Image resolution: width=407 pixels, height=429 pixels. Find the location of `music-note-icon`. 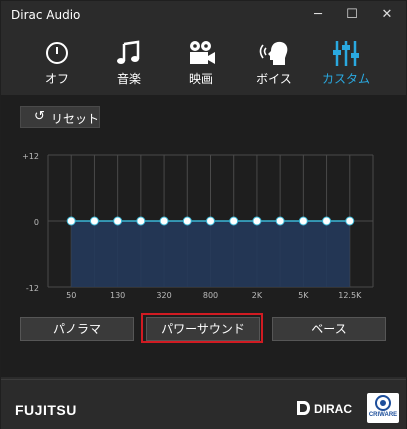

music-note-icon is located at coordinates (128, 52).